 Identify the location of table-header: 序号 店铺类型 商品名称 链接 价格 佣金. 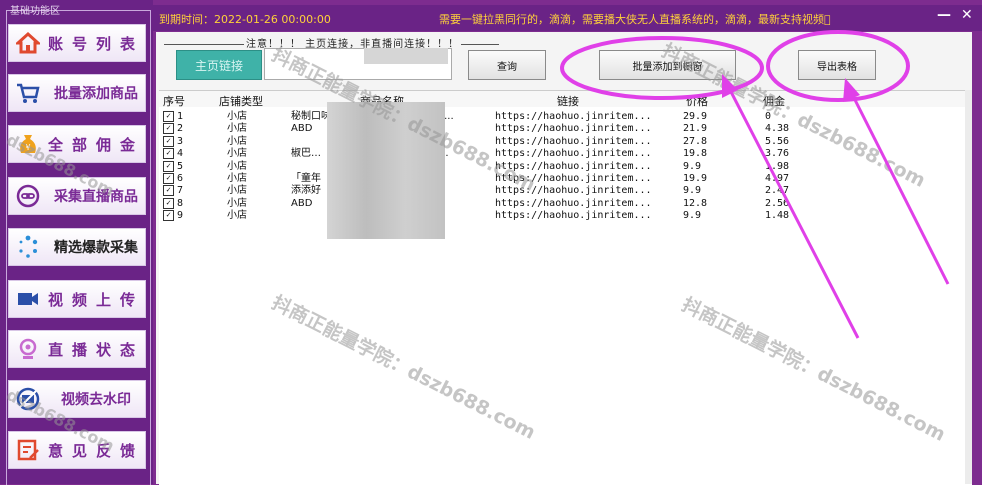
(565, 99).